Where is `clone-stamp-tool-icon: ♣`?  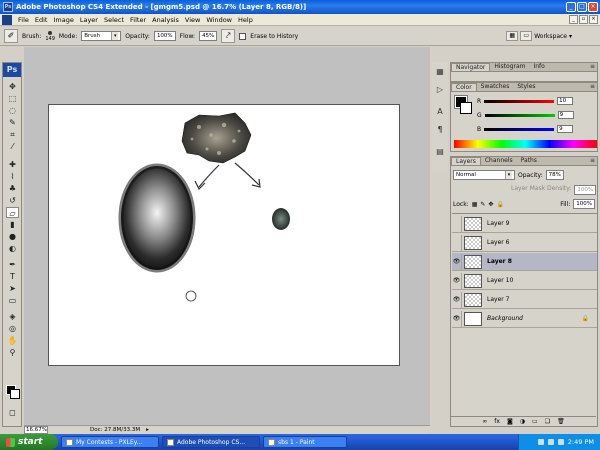
clone-stamp-tool-icon: ♣ is located at coordinates (12, 188).